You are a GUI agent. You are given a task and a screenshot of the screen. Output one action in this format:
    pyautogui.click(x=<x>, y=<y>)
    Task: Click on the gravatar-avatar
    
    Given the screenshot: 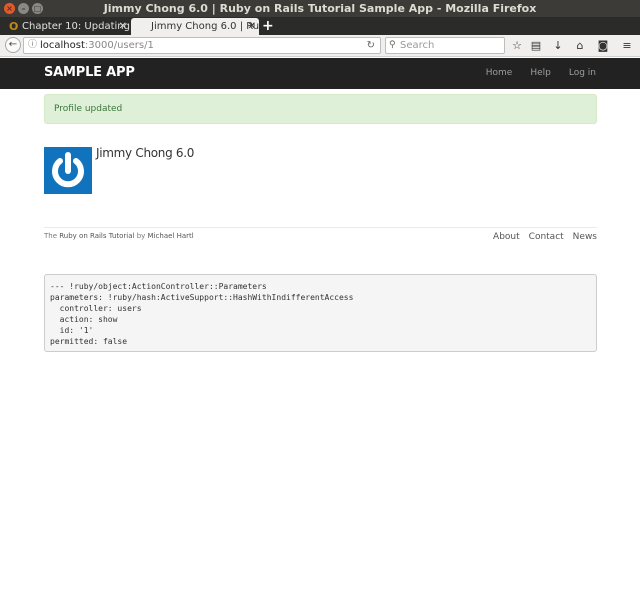 What is the action you would take?
    pyautogui.click(x=68, y=170)
    